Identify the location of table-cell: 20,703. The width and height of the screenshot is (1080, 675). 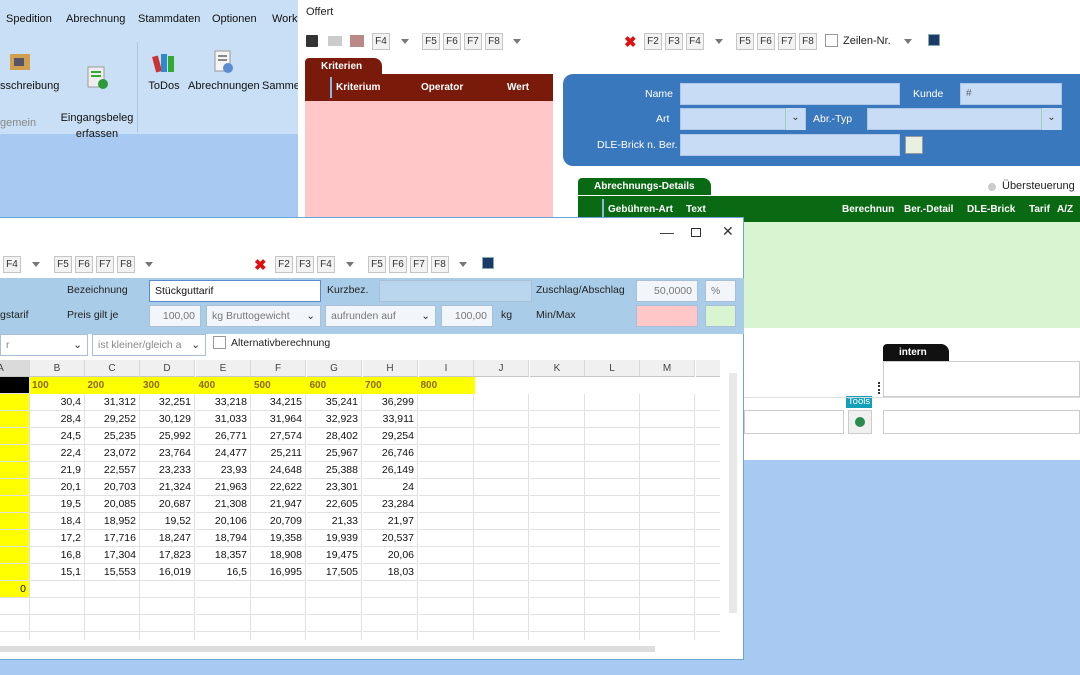
(112, 487).